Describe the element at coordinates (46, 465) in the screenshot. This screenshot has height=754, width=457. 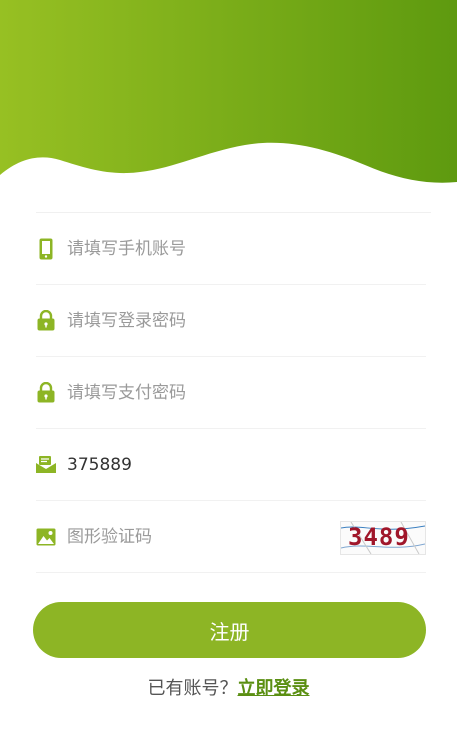
I see `mail-icon` at that location.